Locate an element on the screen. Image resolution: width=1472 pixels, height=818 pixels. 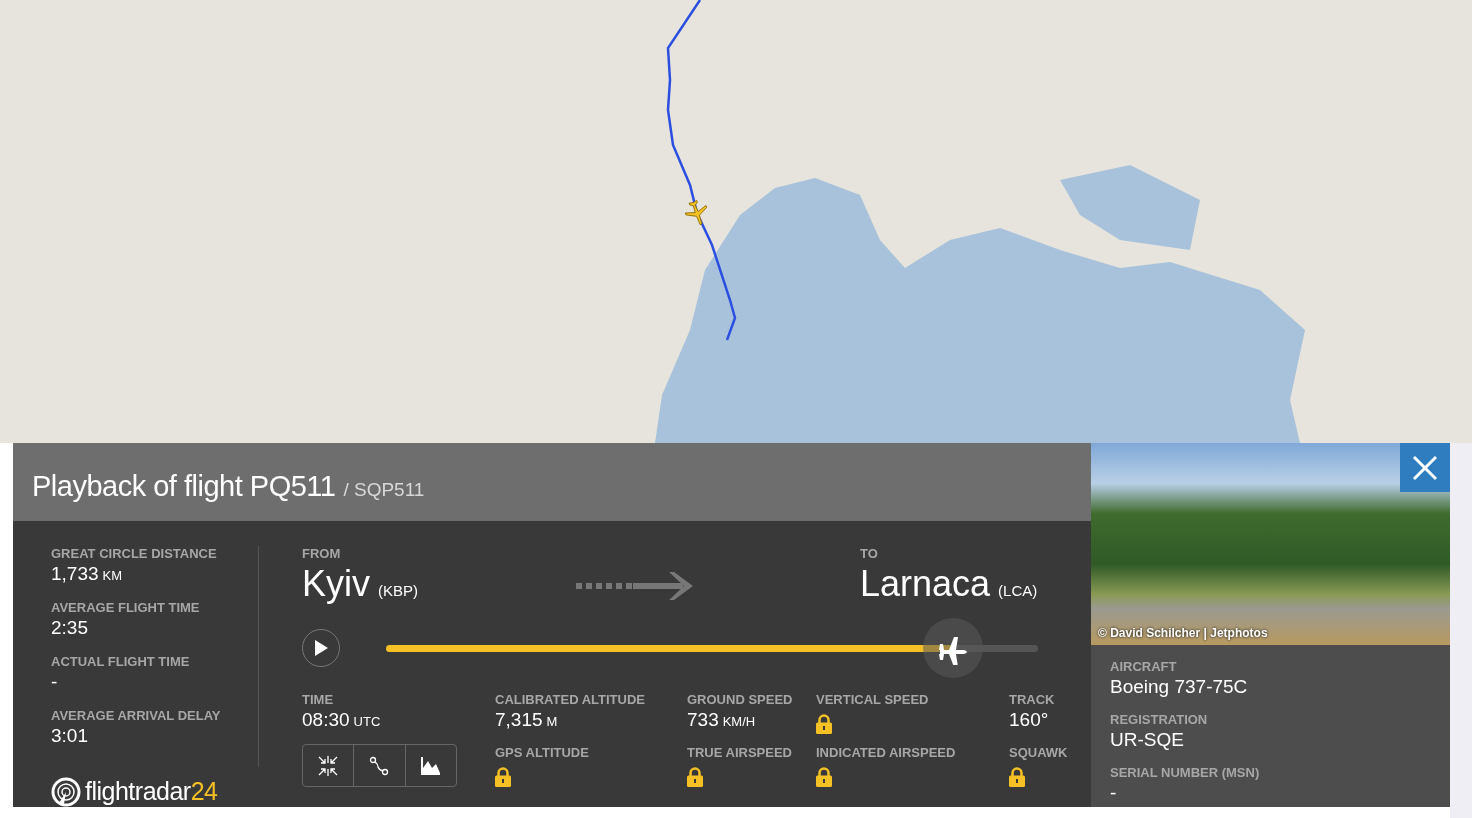
stat-label: AVERAGE ARRIVAL DELAY is located at coordinates (136, 716).